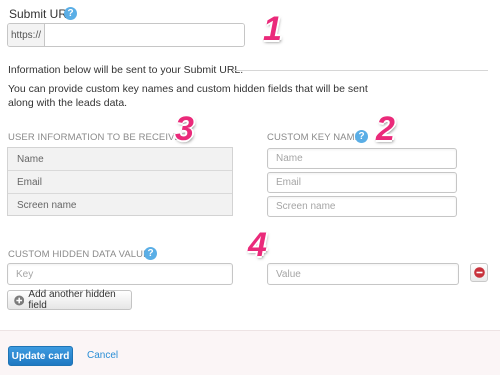 This screenshot has width=500, height=375. Describe the element at coordinates (272, 29) in the screenshot. I see `annotation-number-1: 1` at that location.